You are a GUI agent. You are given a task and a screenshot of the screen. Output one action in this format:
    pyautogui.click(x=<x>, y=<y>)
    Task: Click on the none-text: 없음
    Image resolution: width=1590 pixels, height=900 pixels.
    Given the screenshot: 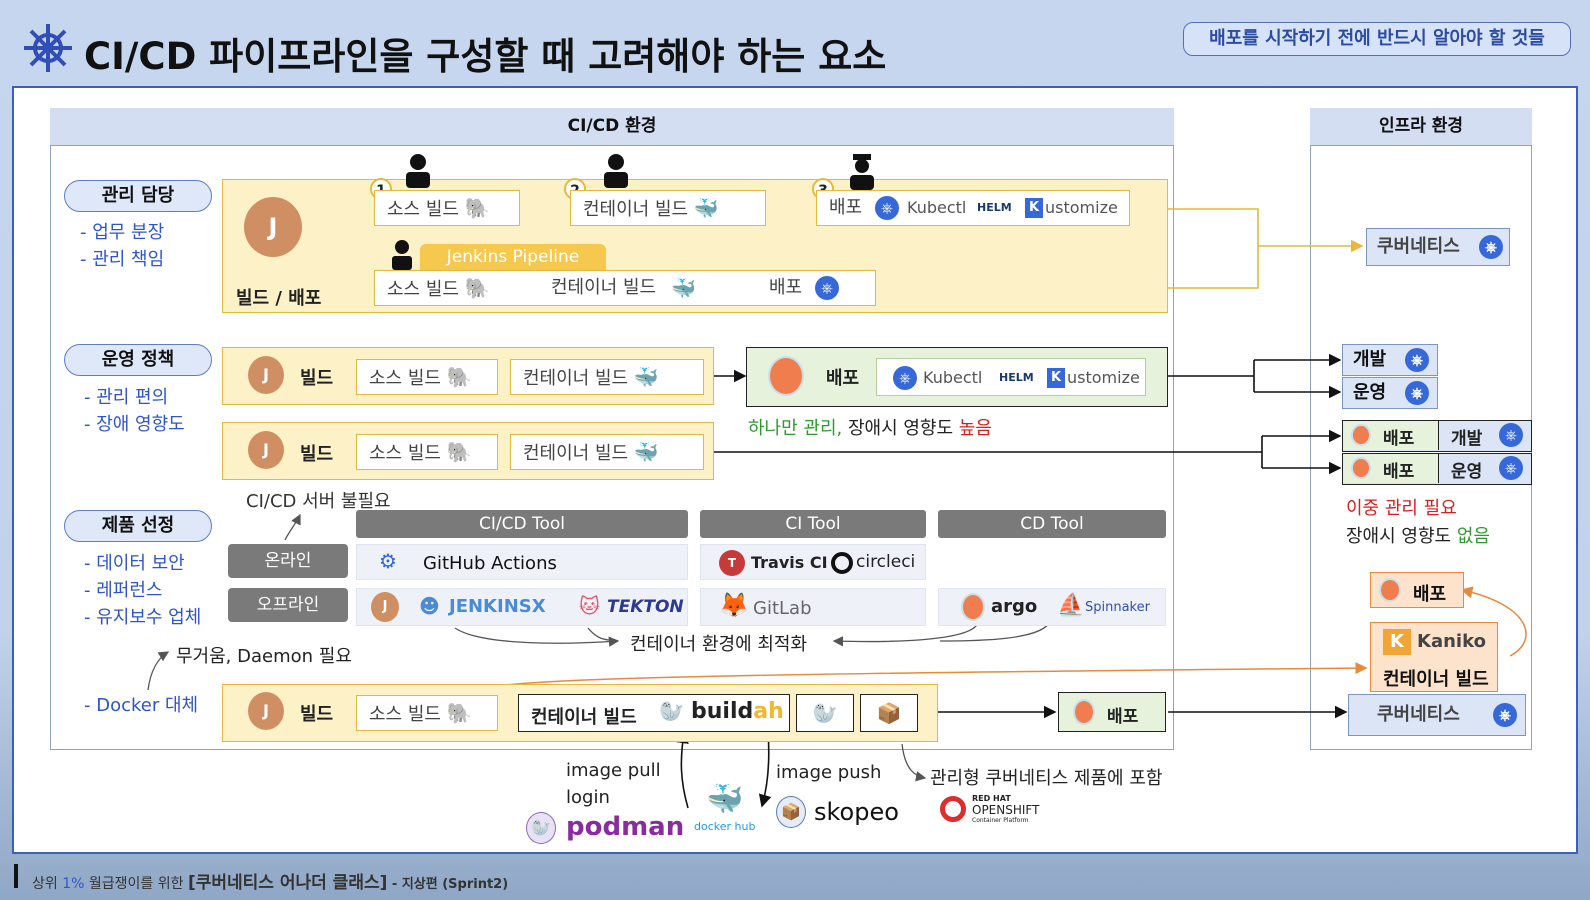 What is the action you would take?
    pyautogui.click(x=1473, y=536)
    